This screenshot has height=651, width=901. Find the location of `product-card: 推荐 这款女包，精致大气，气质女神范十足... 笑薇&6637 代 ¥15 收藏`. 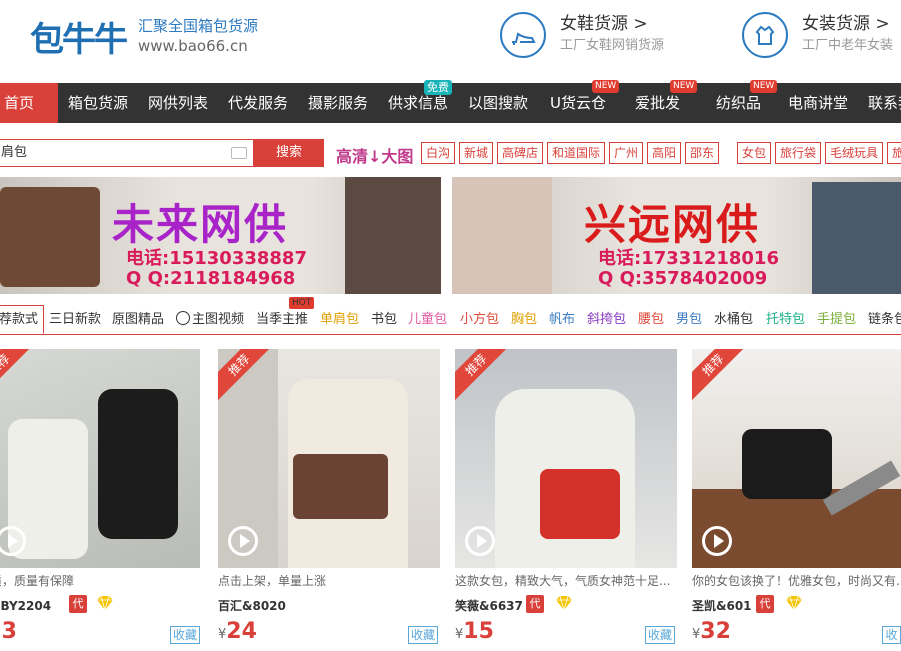

product-card: 推荐 这款女包，精致大气，气质女神范十足... 笑薇&6637 代 ¥15 收藏 is located at coordinates (566, 499).